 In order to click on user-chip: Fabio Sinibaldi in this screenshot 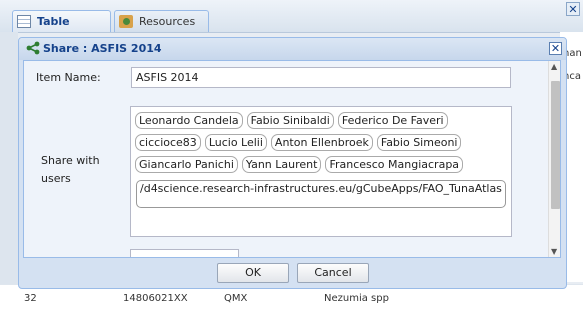, I will do `click(290, 120)`.